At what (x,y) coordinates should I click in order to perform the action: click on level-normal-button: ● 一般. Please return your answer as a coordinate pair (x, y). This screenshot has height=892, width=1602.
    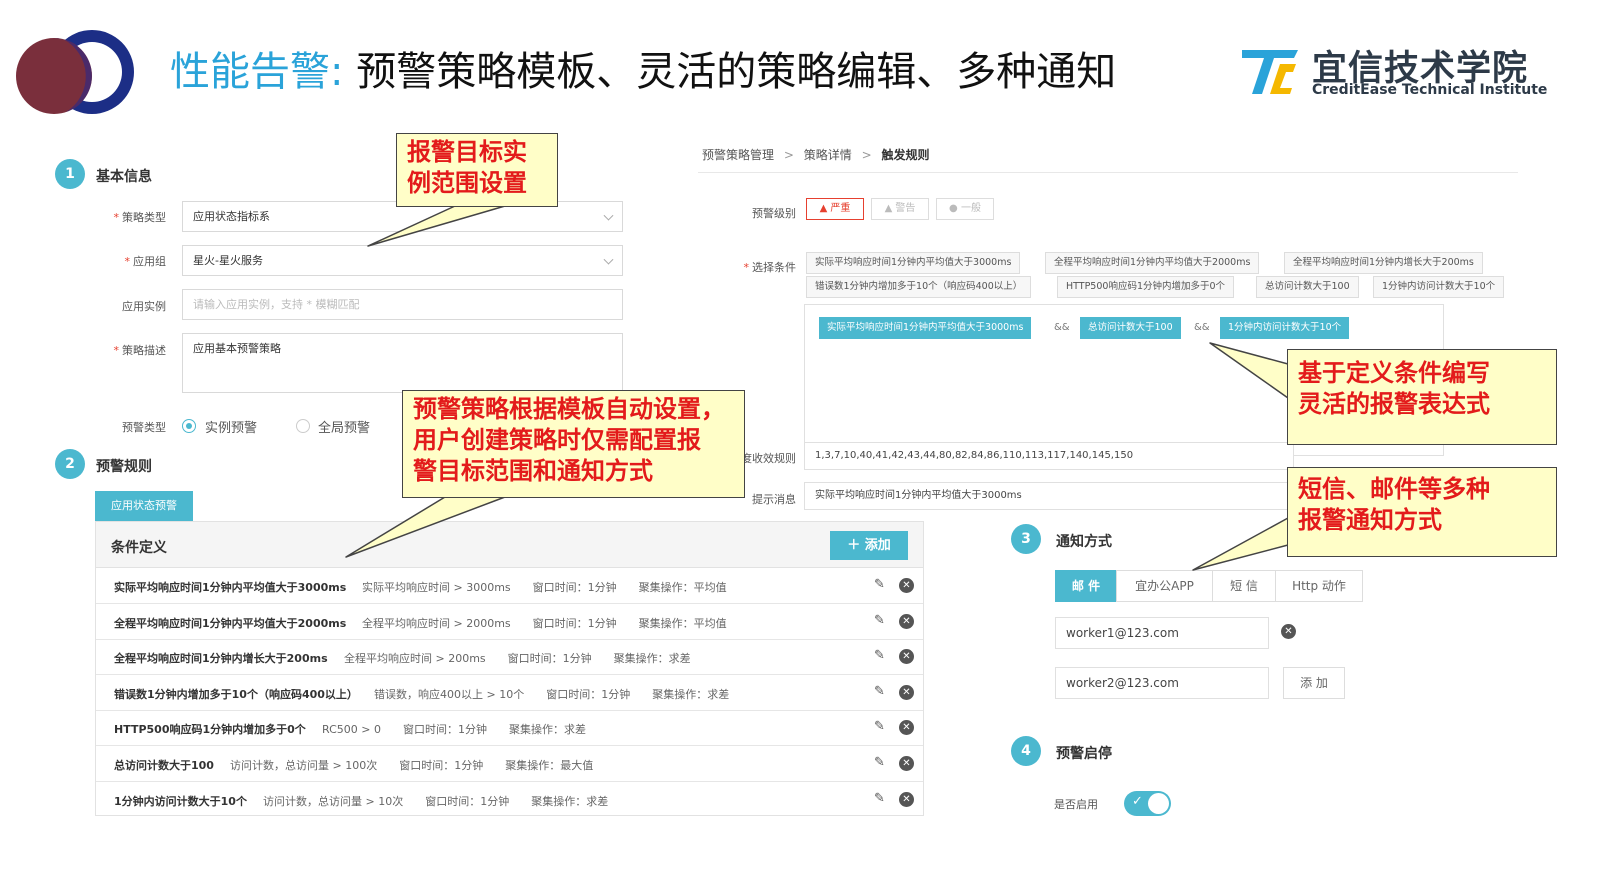
    Looking at the image, I should click on (965, 209).